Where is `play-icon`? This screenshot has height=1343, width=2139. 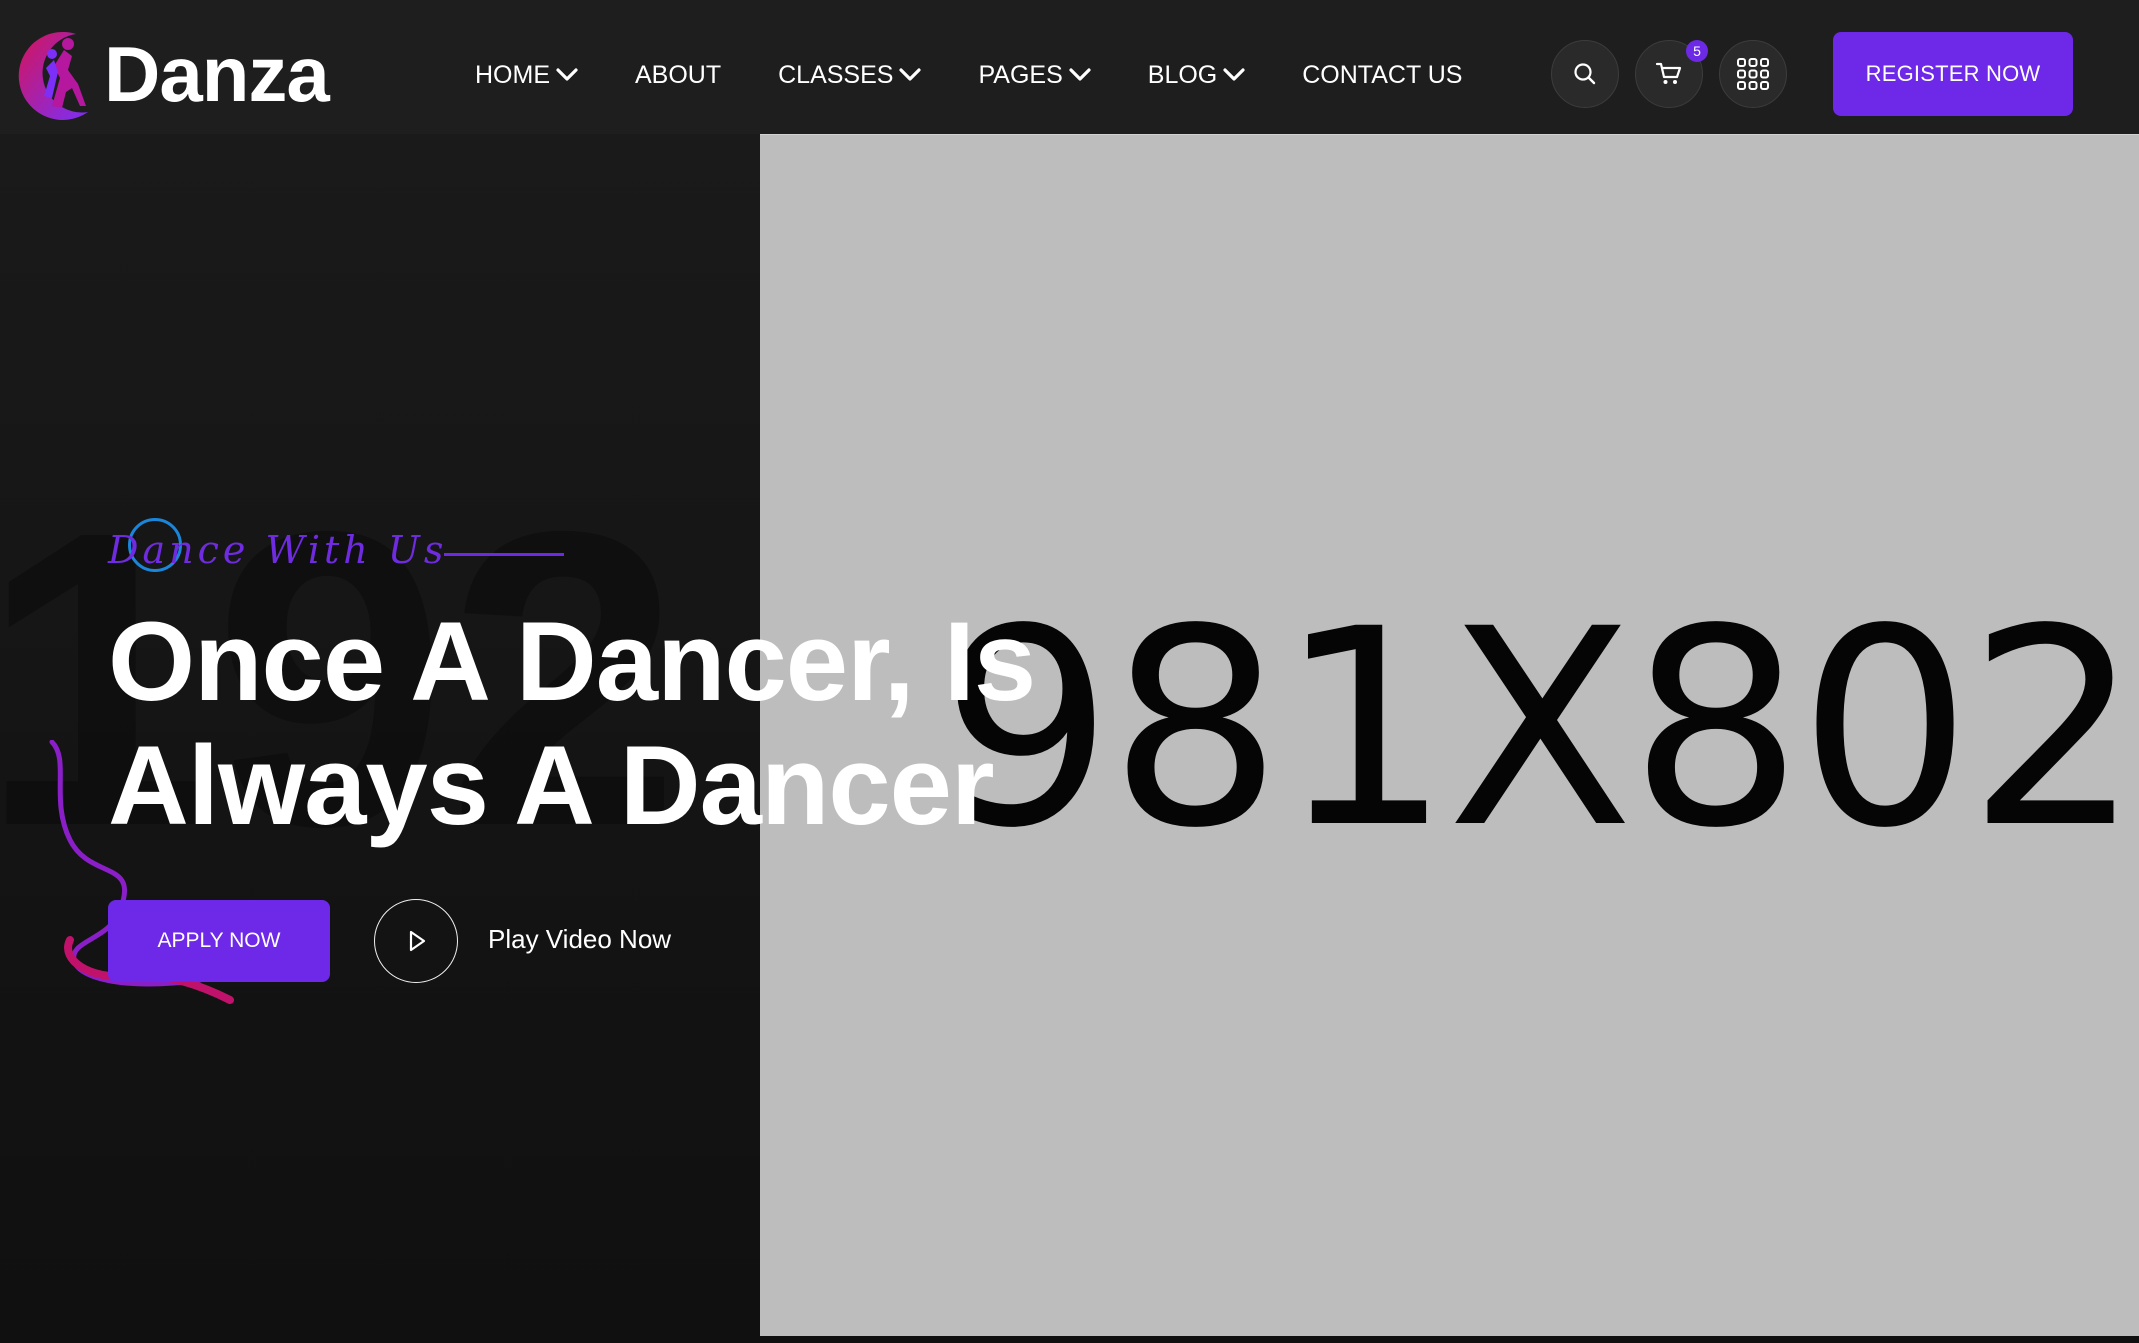
play-icon is located at coordinates (417, 941).